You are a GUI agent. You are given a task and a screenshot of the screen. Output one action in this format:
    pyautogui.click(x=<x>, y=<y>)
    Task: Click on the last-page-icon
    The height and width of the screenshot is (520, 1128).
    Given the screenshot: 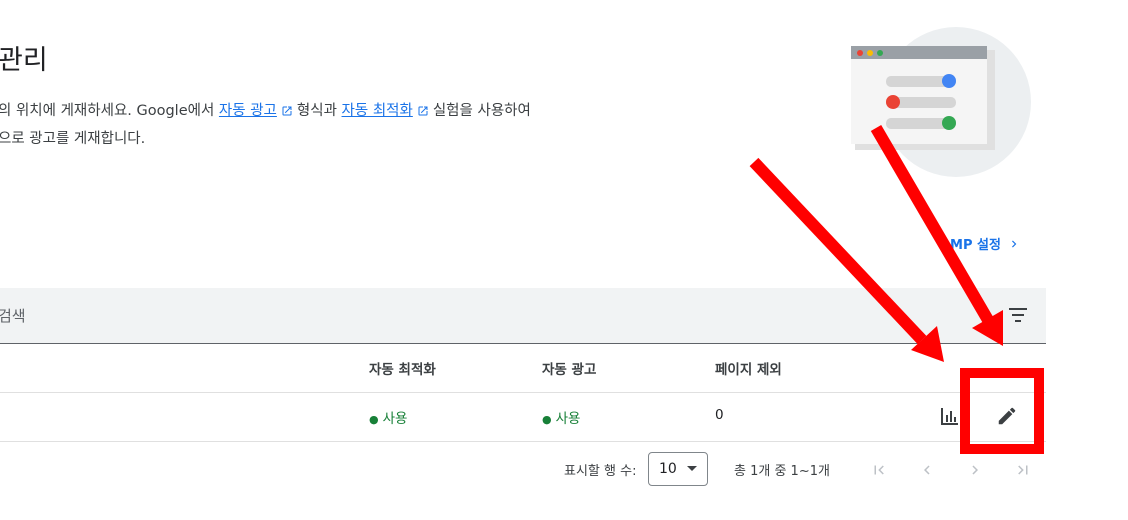 What is the action you would take?
    pyautogui.click(x=1023, y=470)
    